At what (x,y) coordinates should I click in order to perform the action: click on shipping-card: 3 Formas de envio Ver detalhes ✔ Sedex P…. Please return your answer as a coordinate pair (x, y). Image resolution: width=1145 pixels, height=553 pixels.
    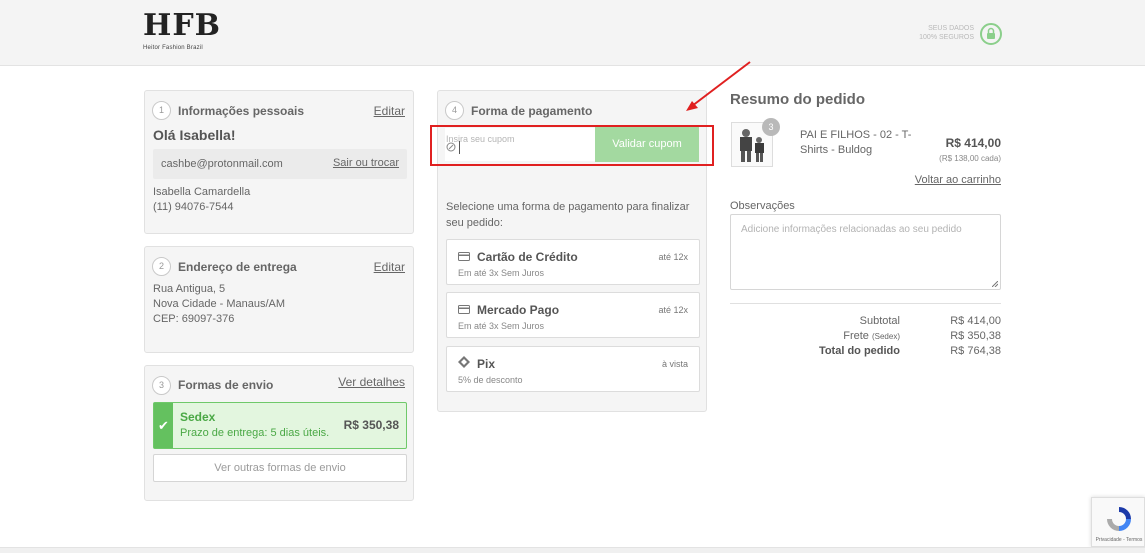
    Looking at the image, I should click on (279, 433).